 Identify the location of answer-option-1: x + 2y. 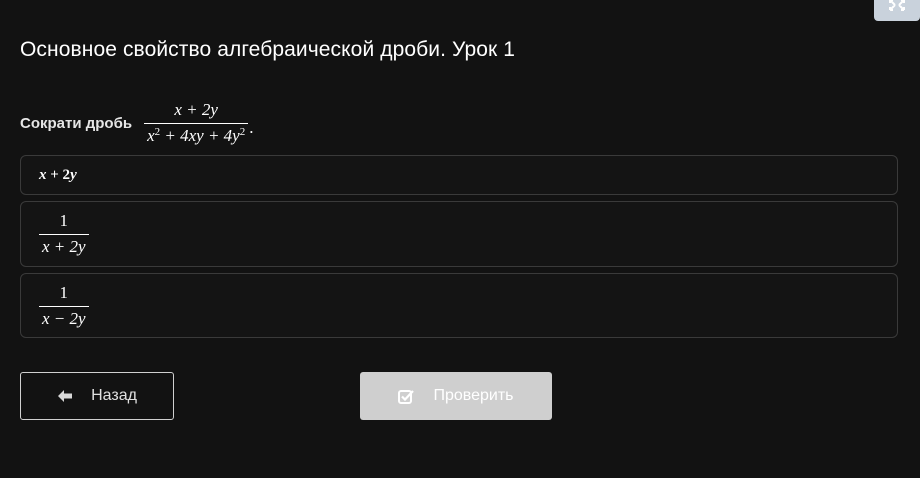
(459, 175).